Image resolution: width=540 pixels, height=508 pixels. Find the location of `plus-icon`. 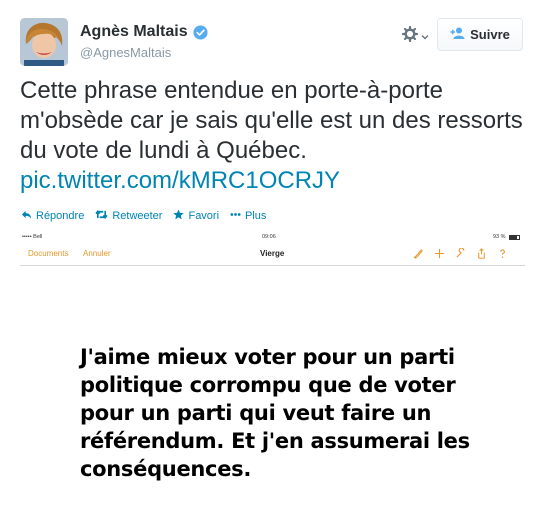

plus-icon is located at coordinates (439, 253).